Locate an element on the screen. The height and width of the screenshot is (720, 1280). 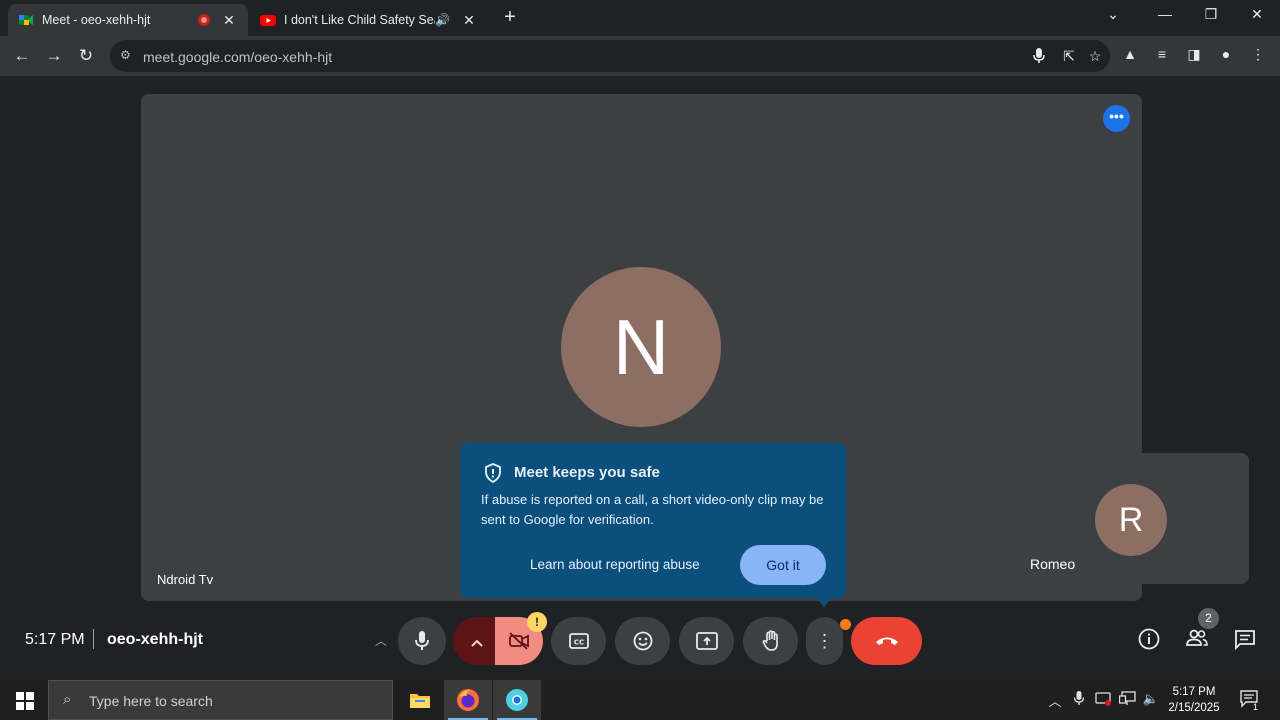
share-icon: ⇱ is located at coordinates (1069, 57).